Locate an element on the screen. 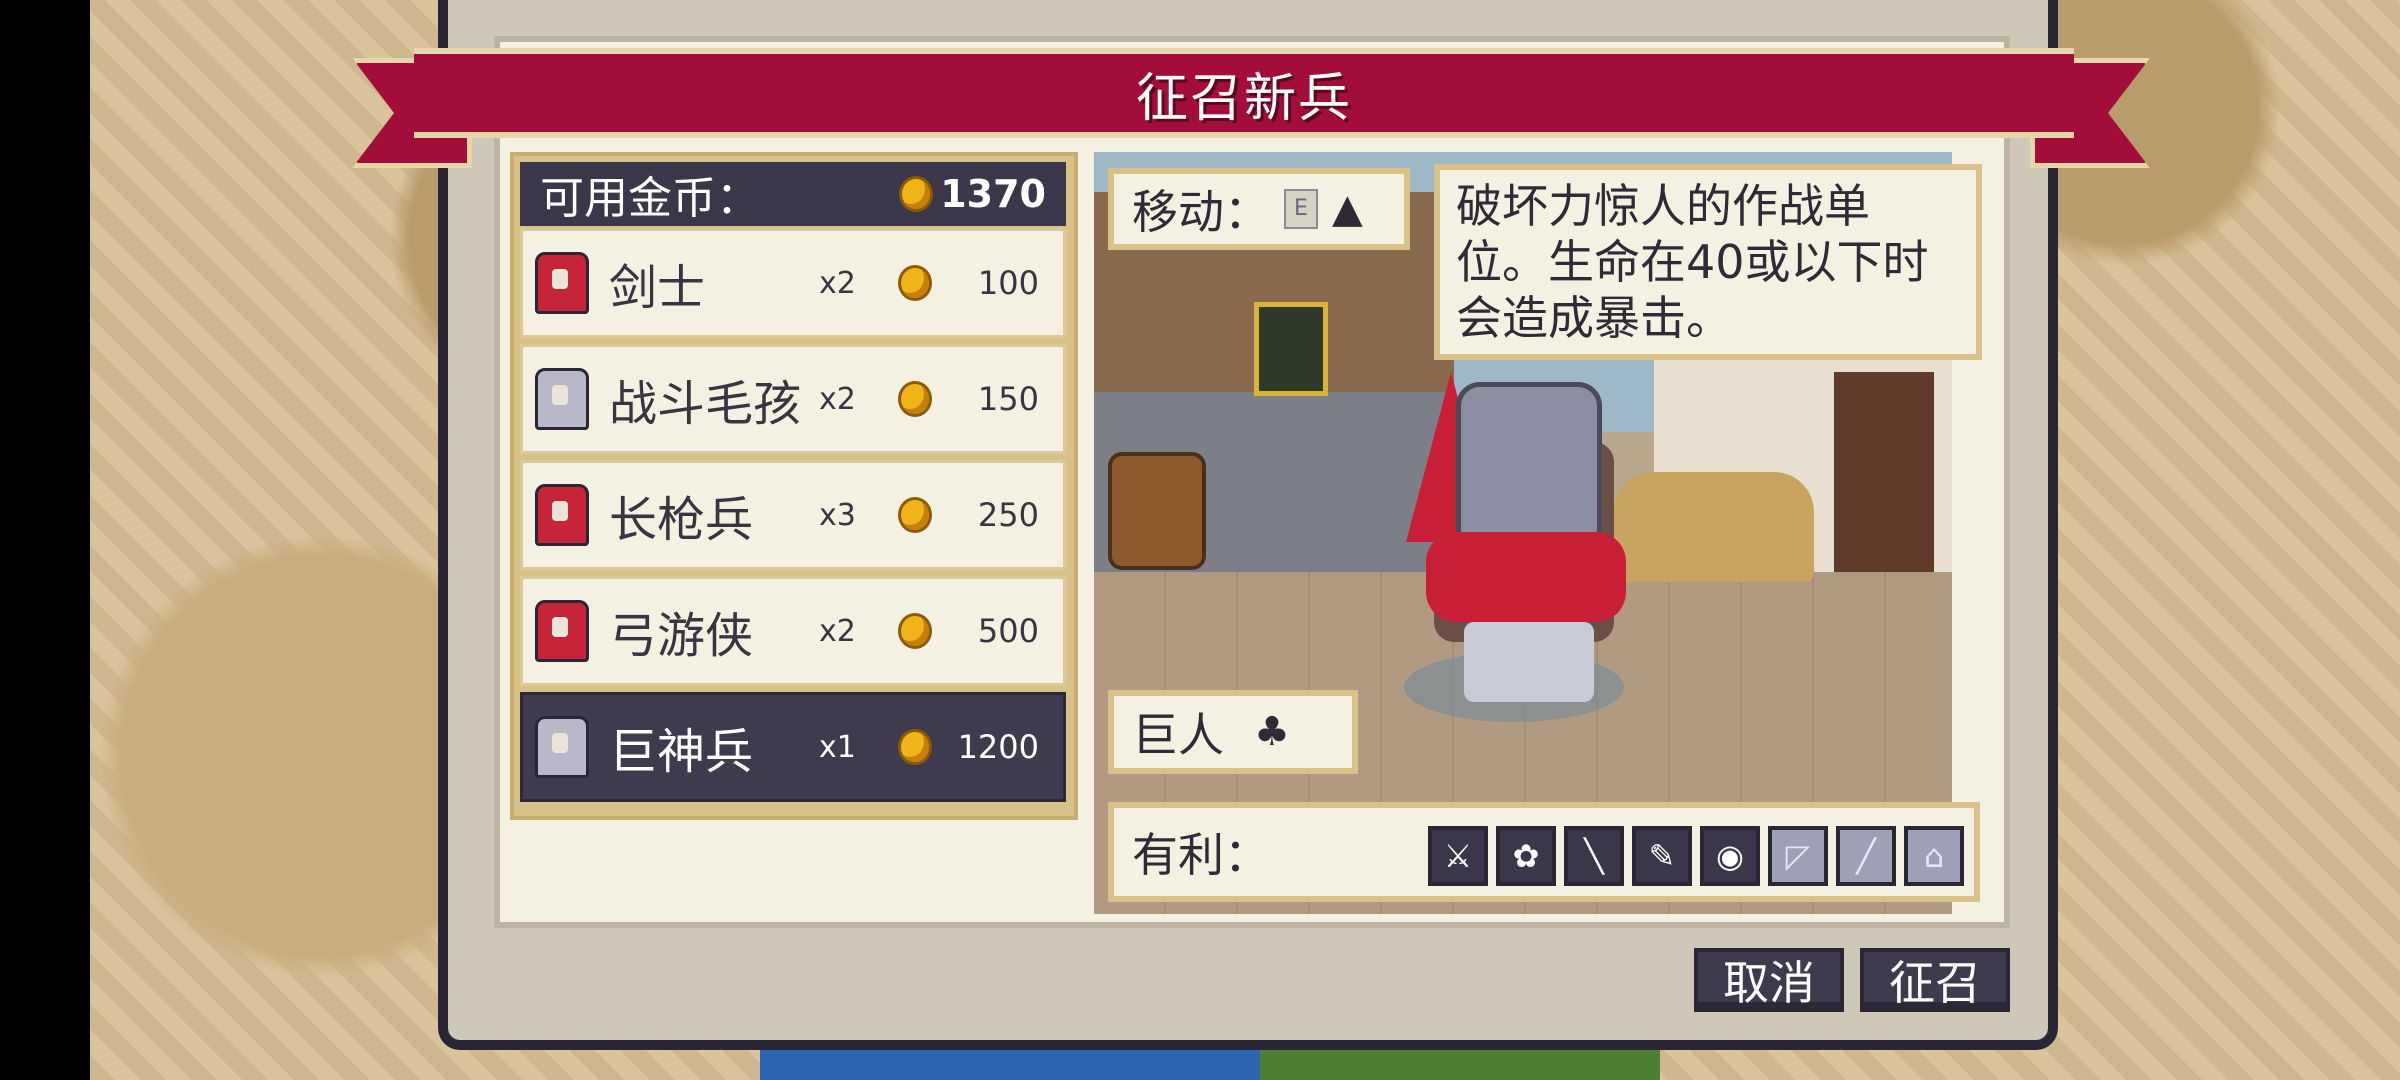 The image size is (2400, 1080). unit-cost: 1200 is located at coordinates (998, 747).